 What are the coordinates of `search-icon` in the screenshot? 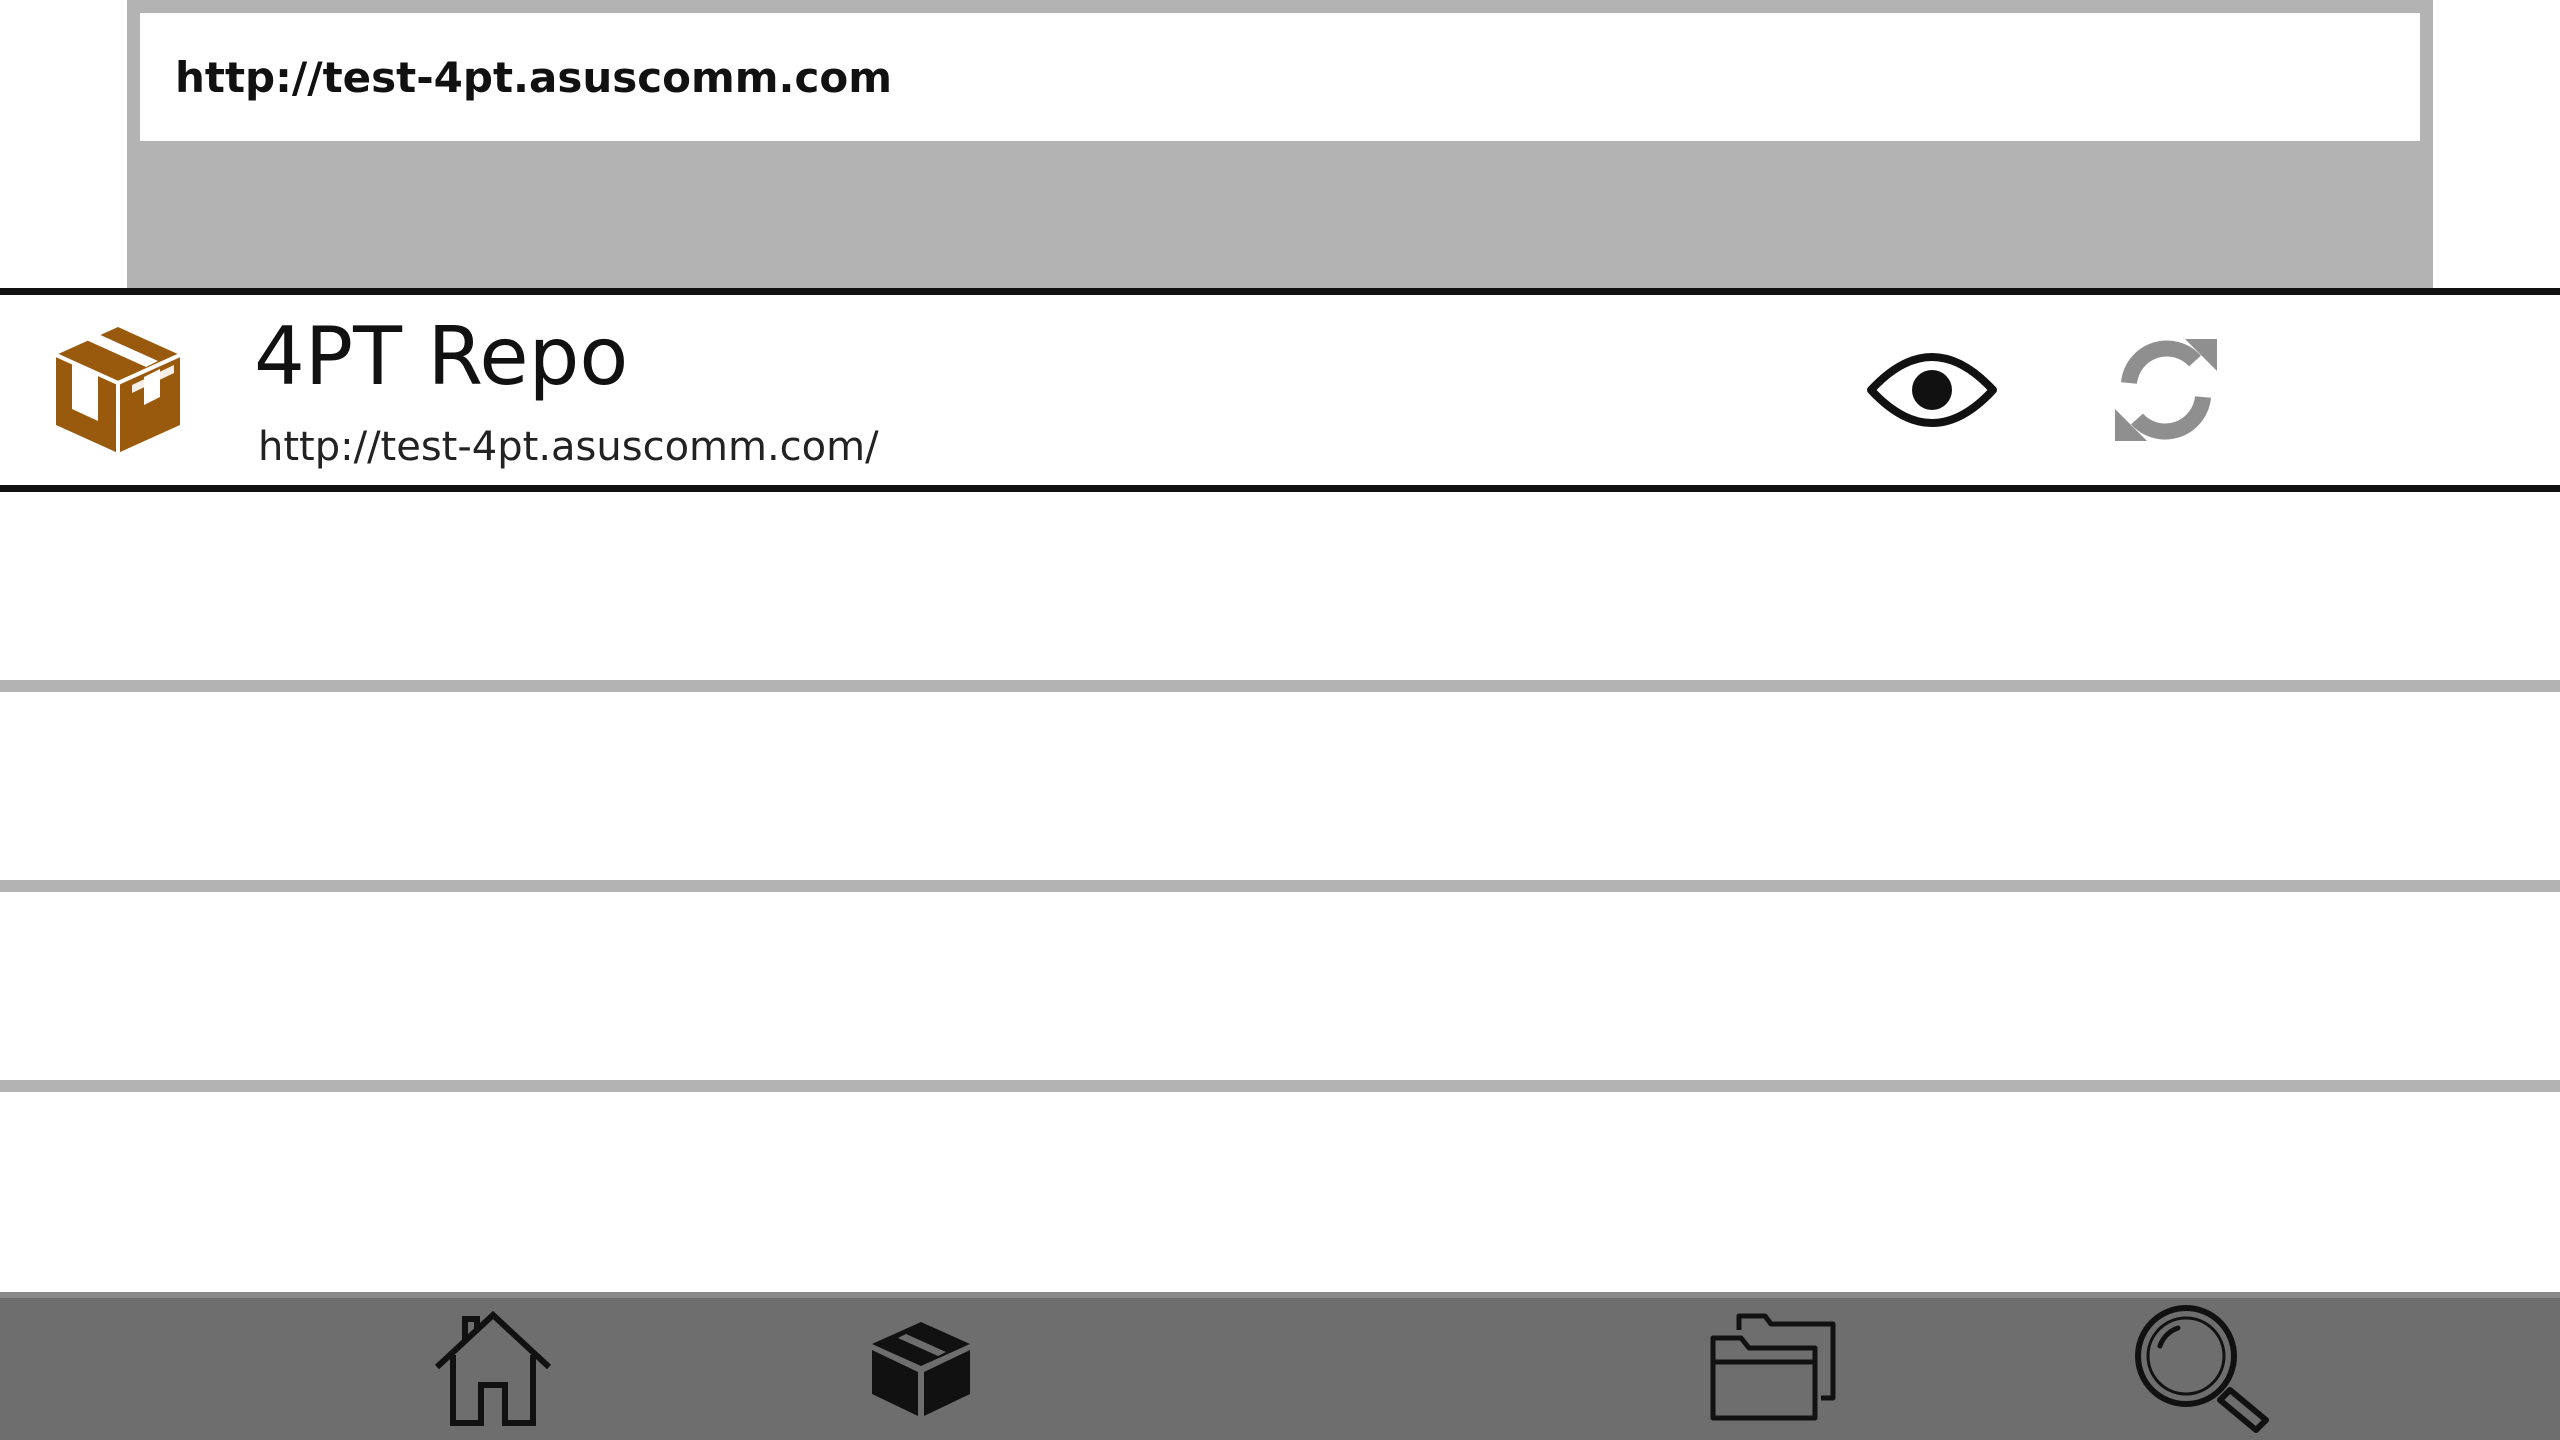 It's located at (2200, 1369).